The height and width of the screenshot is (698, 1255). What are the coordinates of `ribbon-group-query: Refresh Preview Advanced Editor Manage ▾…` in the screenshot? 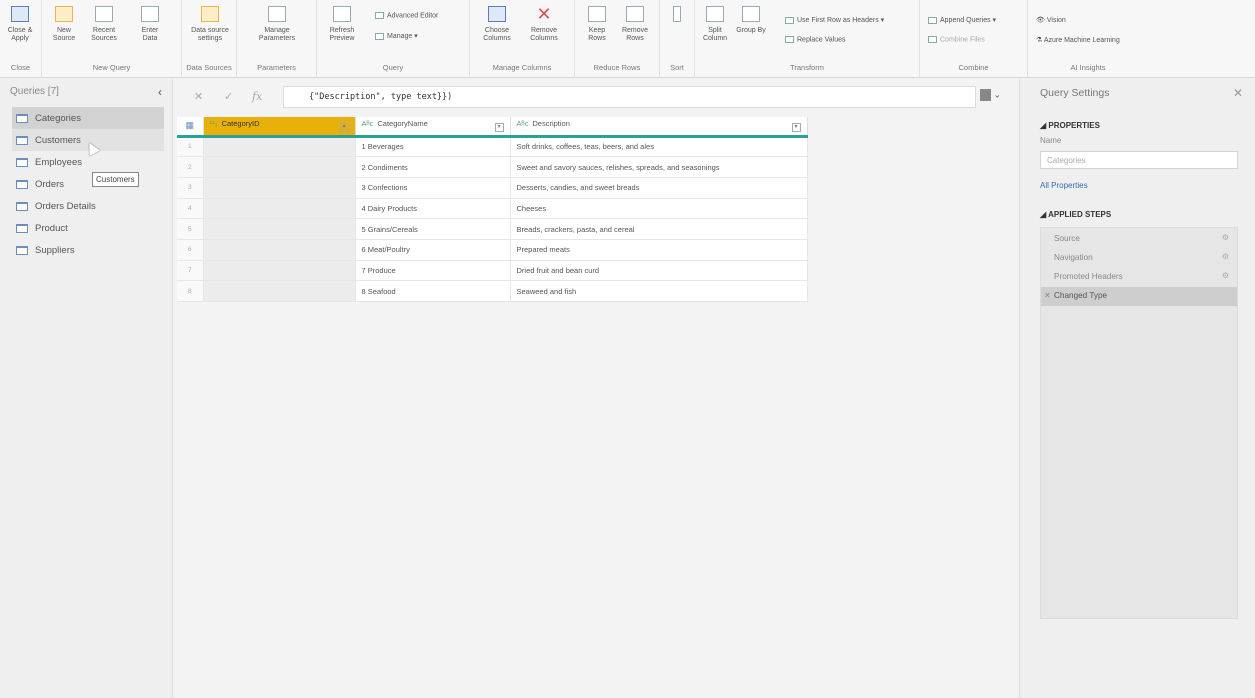 It's located at (393, 39).